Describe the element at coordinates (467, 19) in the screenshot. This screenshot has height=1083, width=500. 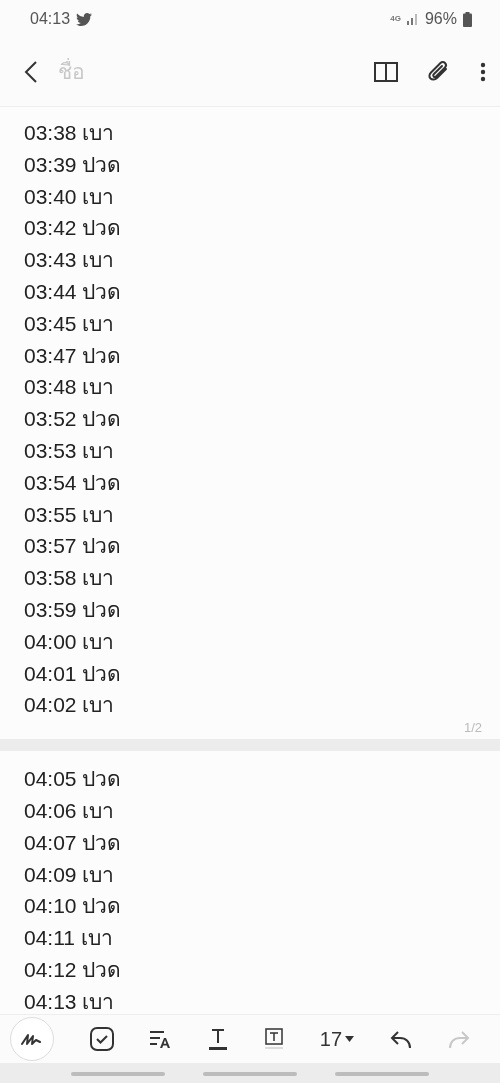
I see `battery-icon` at that location.